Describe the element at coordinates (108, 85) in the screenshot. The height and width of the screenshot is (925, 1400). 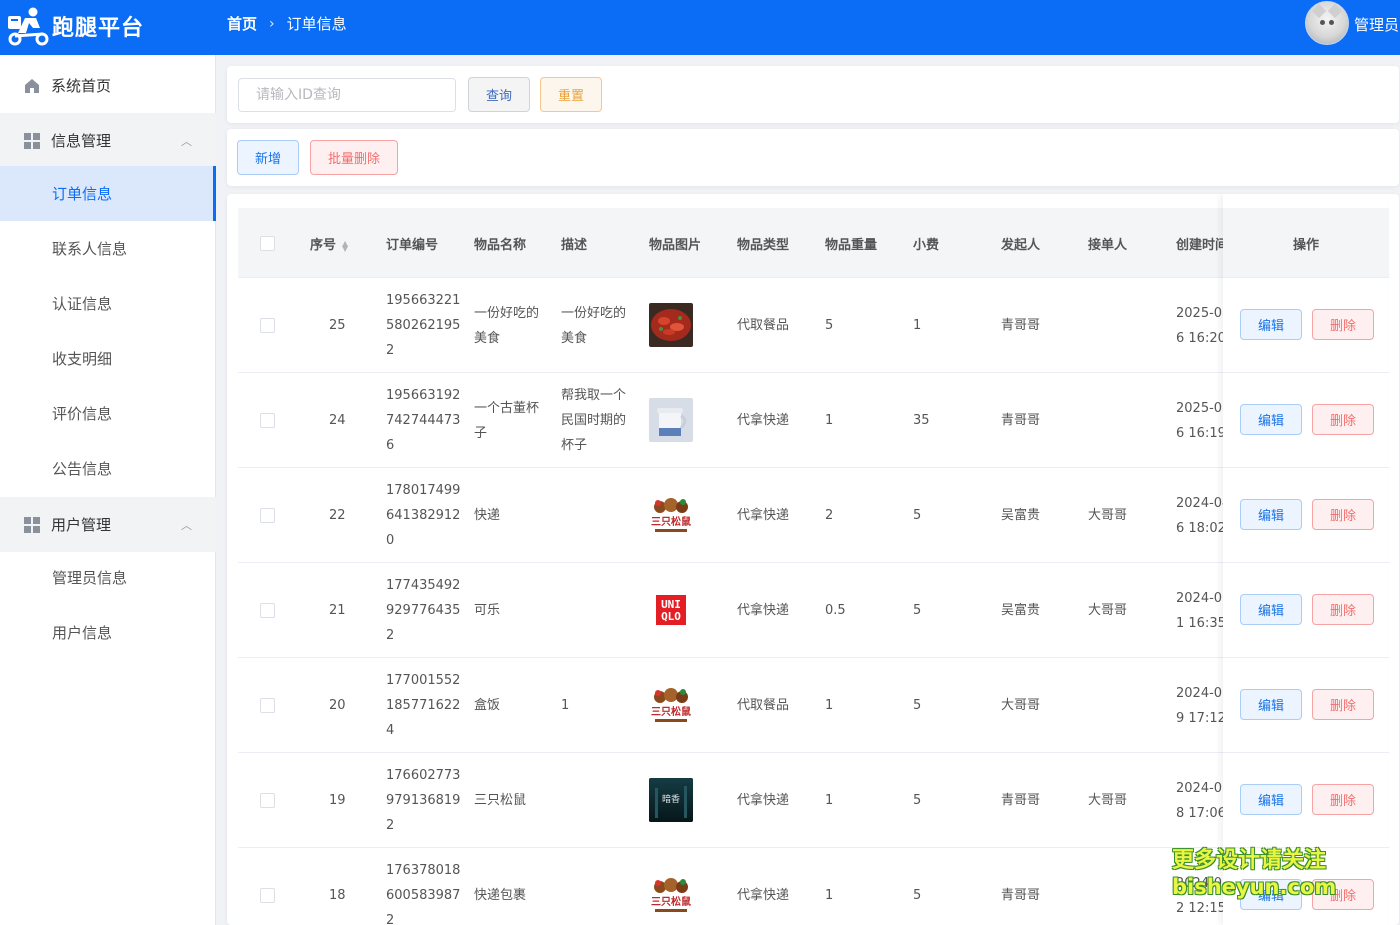
I see `sidebar-item-home: 系统首页` at that location.